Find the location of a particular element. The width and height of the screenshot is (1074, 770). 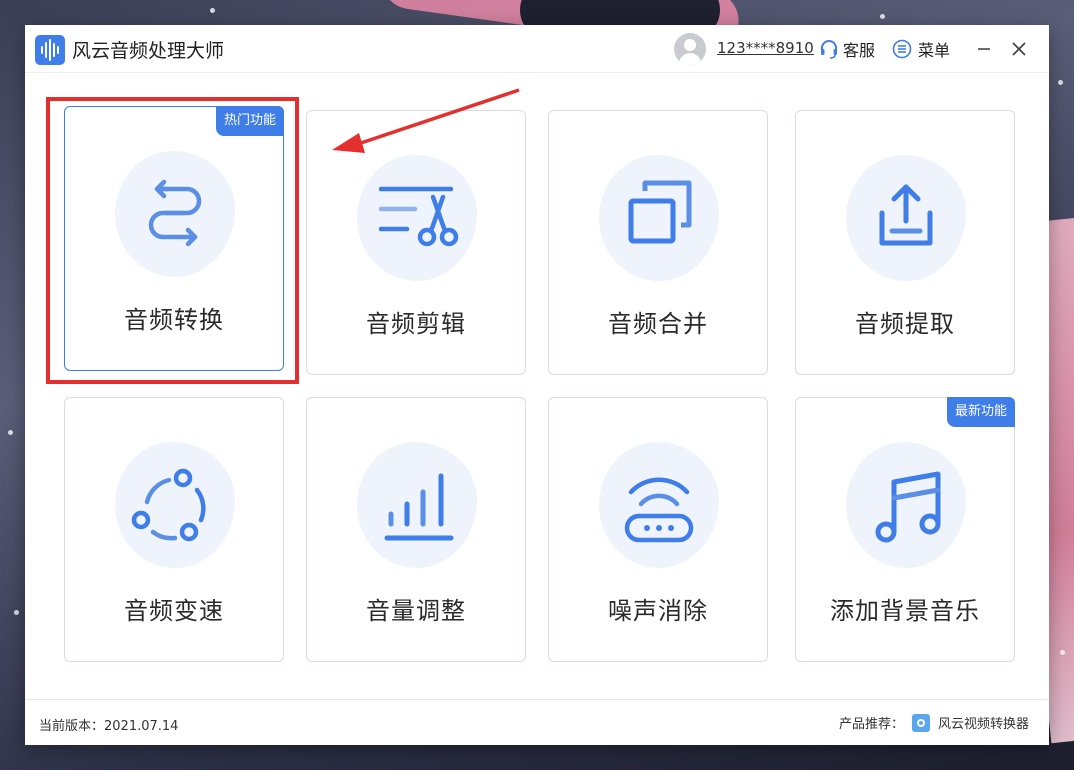

feature-card-audio-edit: 音频剪辑 is located at coordinates (416, 242).